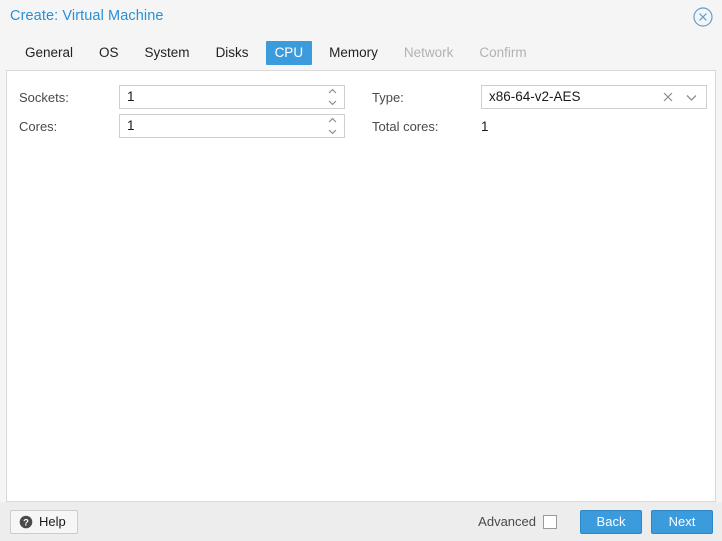  Describe the element at coordinates (333, 126) in the screenshot. I see `cores-spinner-arrows` at that location.